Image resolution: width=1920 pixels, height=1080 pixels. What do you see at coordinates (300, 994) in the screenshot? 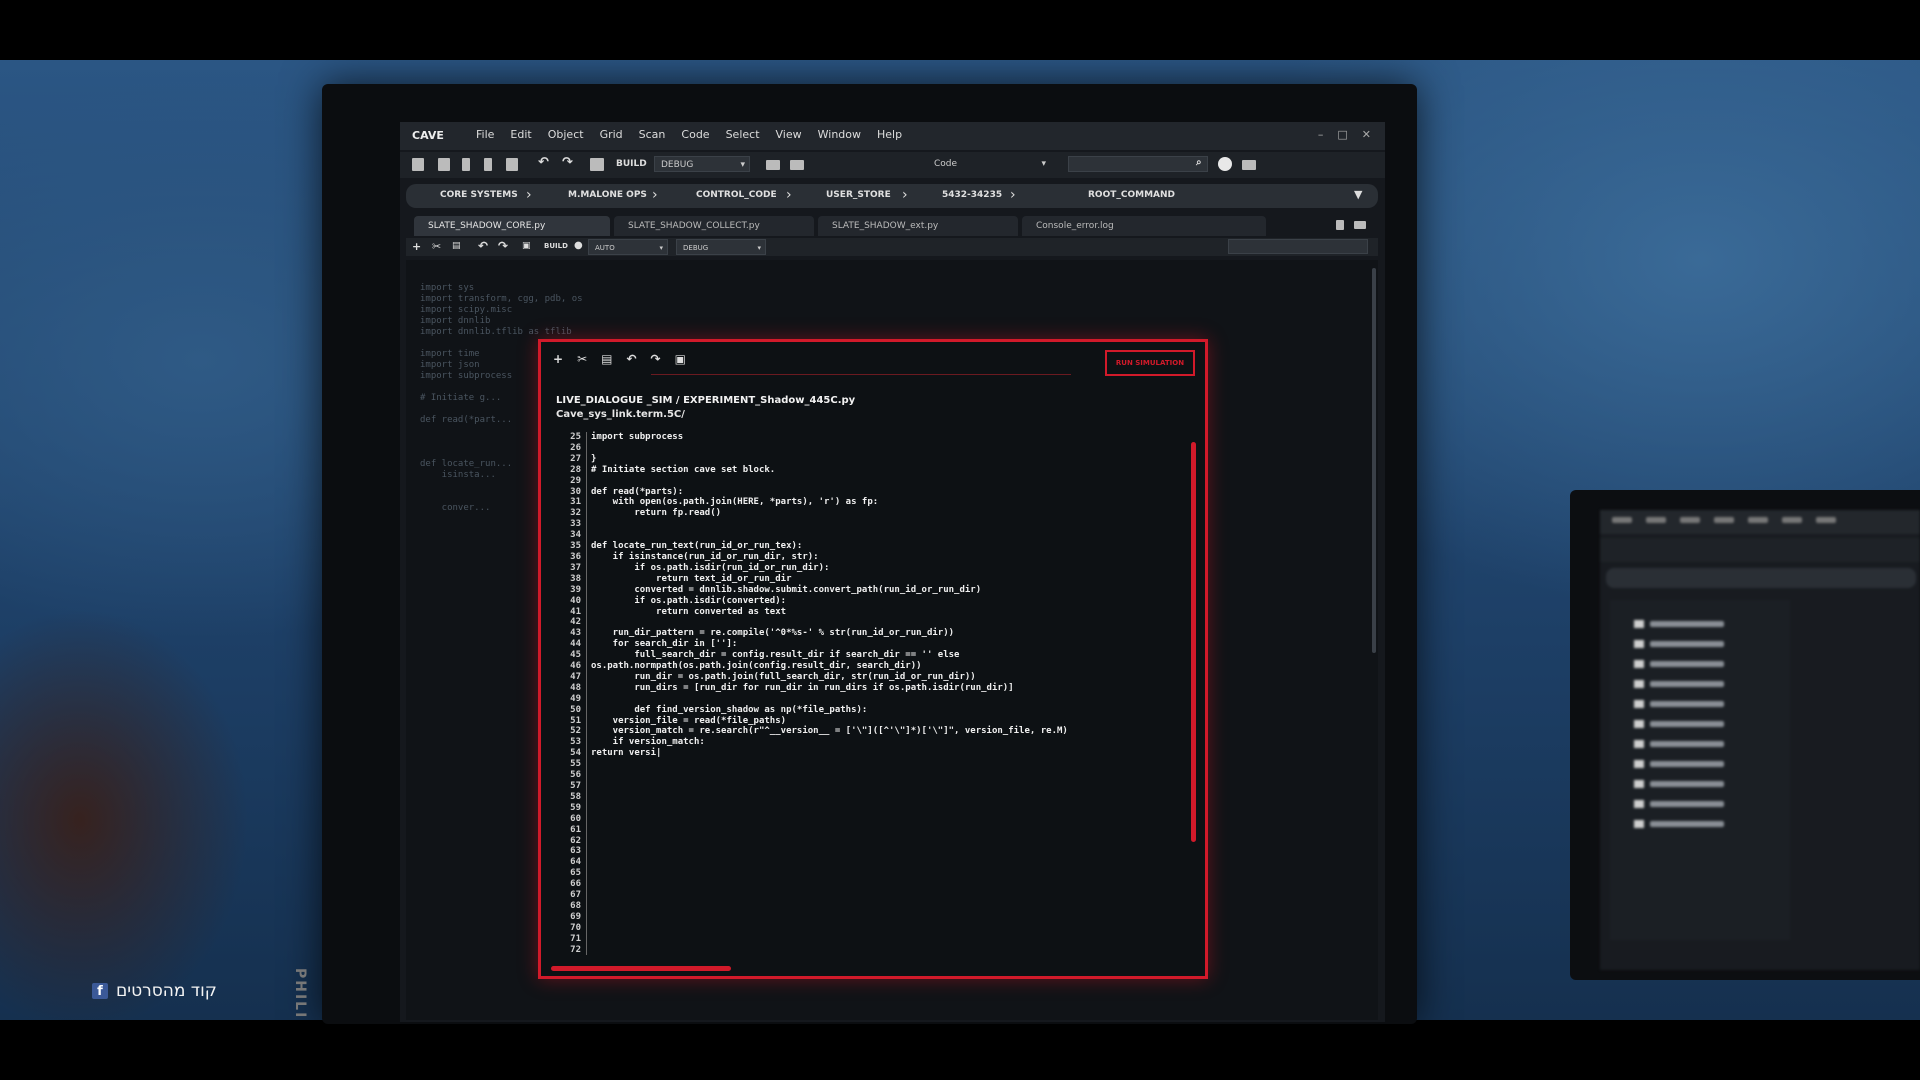
I see `monitor-brand: PHILI` at bounding box center [300, 994].